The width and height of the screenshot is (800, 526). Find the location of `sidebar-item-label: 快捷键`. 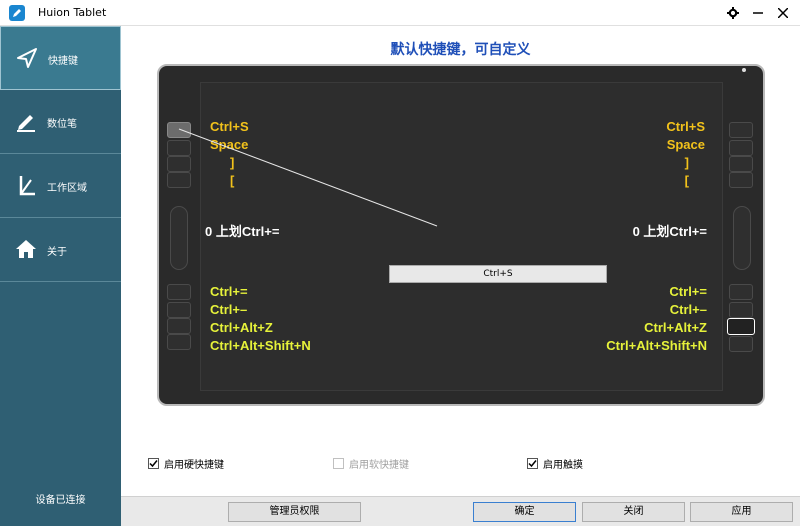

sidebar-item-label: 快捷键 is located at coordinates (63, 61).